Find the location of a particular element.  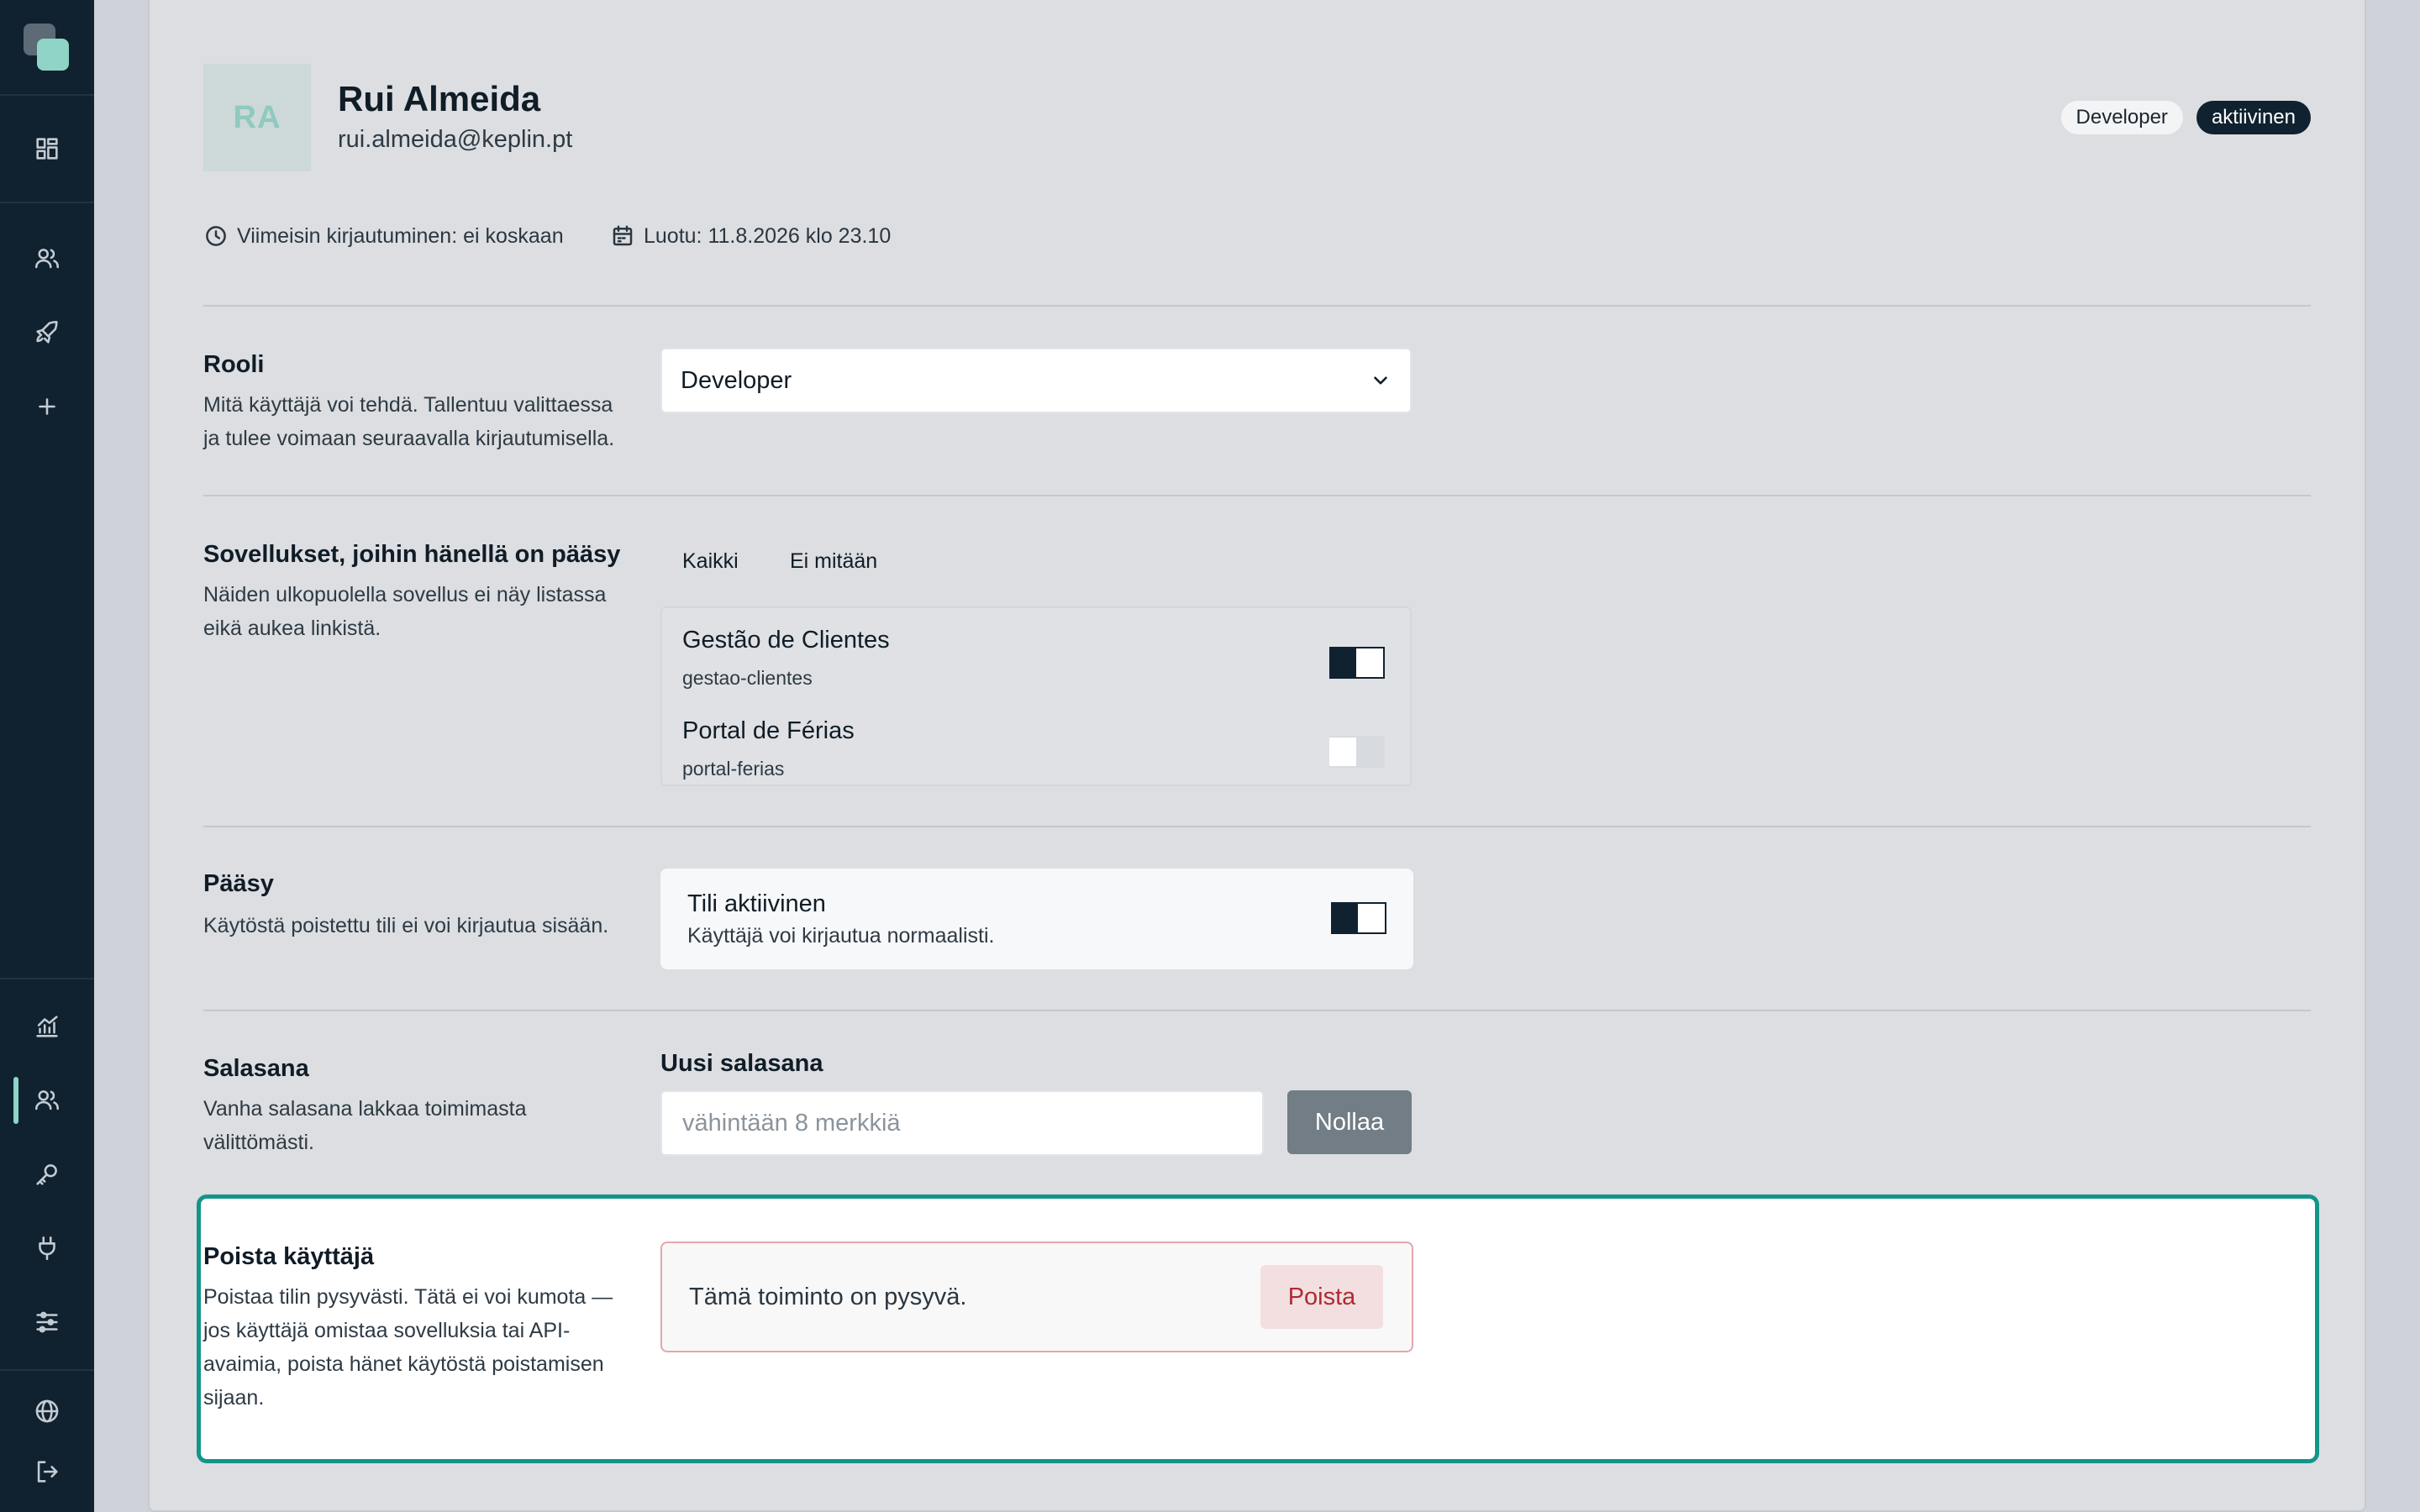

delete-warning-box: Tämä toiminto on pysyvä. Poista is located at coordinates (1036, 1297).